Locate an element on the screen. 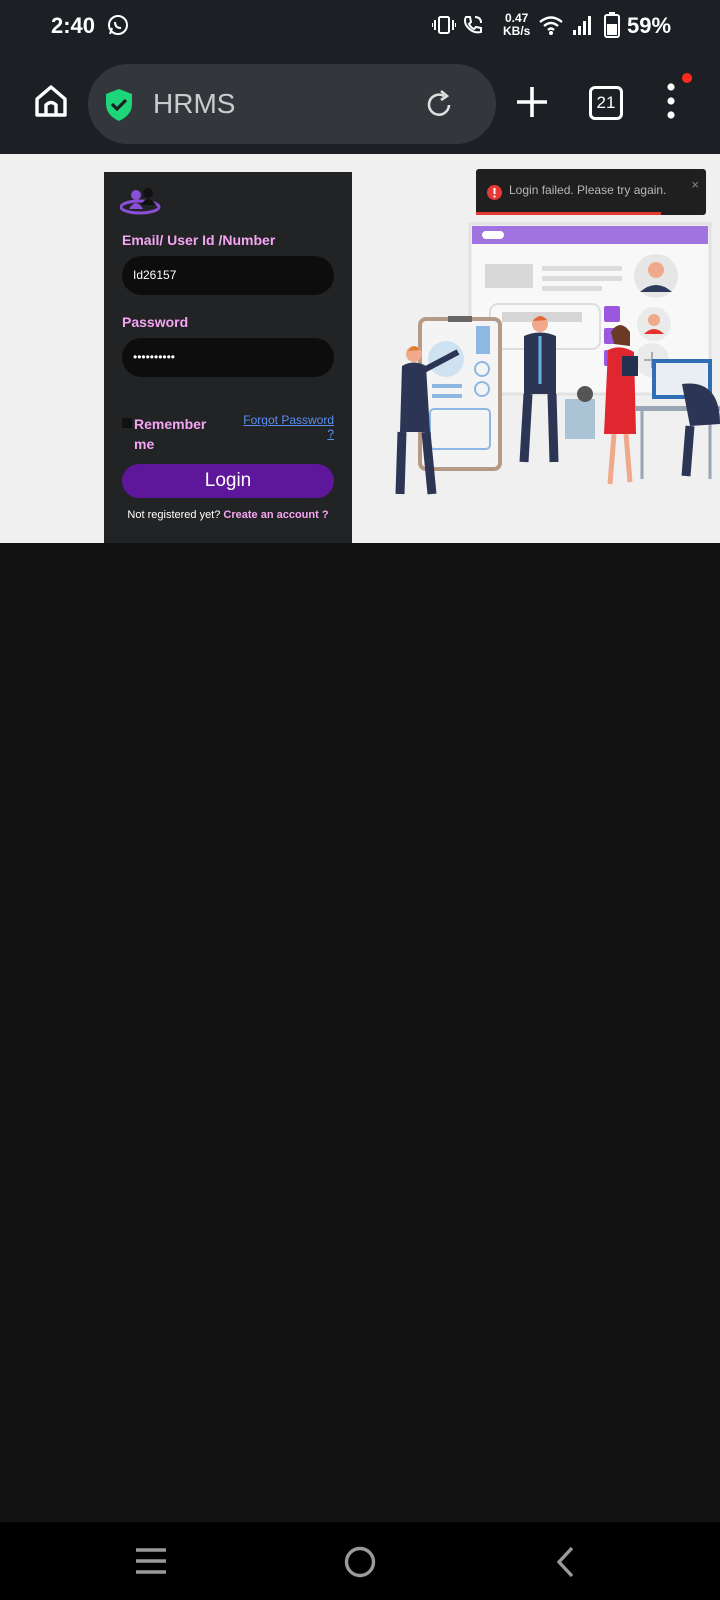 The height and width of the screenshot is (1600, 720). system-nav-bar is located at coordinates (360, 1561).